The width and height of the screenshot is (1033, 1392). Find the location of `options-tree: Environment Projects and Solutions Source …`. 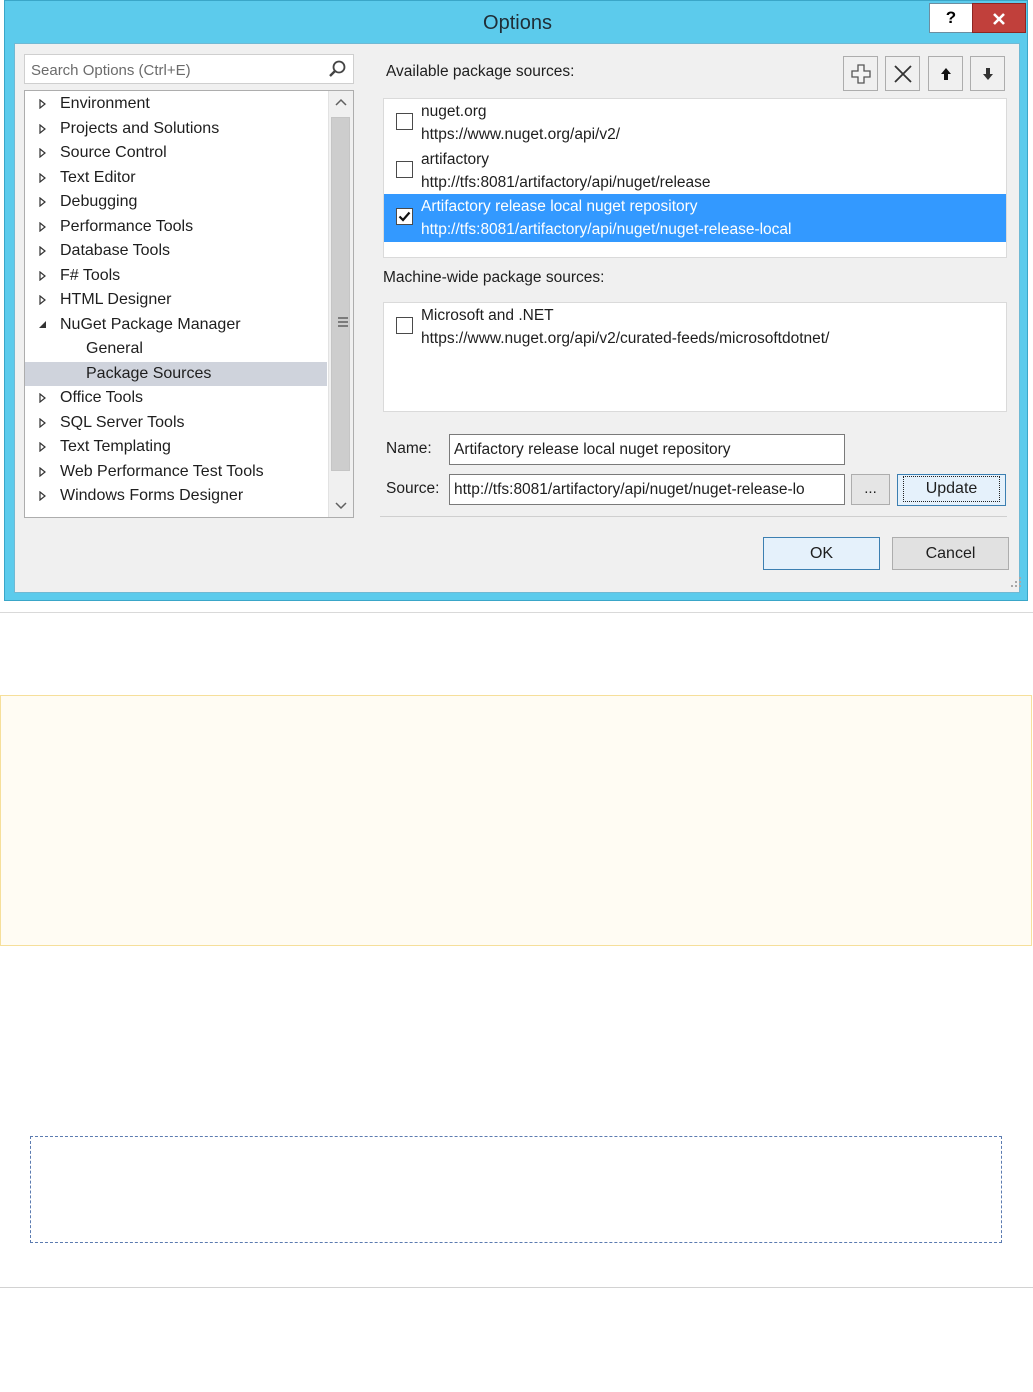

options-tree: Environment Projects and Solutions Source … is located at coordinates (189, 304).